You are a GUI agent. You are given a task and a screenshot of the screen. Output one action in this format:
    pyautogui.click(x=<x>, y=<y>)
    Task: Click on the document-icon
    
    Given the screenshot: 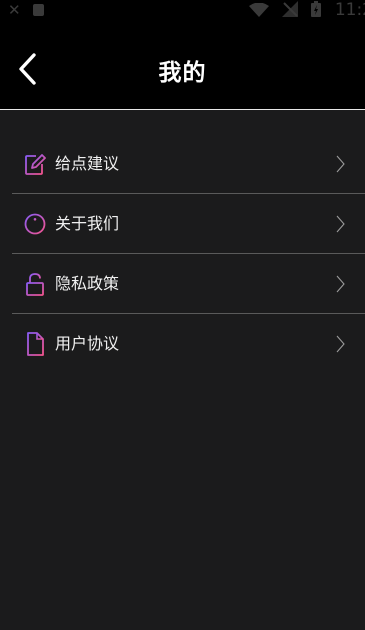 What is the action you would take?
    pyautogui.click(x=35, y=344)
    